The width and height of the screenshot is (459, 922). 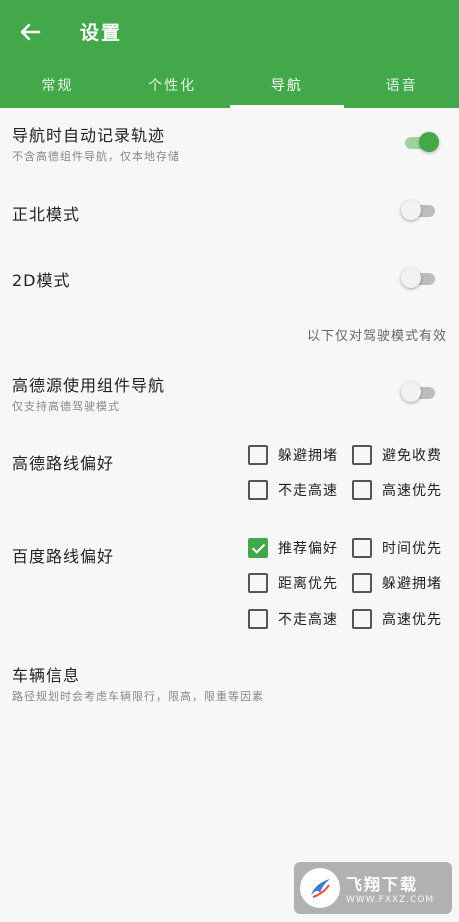 I want to click on amap-component-switch, so click(x=418, y=392).